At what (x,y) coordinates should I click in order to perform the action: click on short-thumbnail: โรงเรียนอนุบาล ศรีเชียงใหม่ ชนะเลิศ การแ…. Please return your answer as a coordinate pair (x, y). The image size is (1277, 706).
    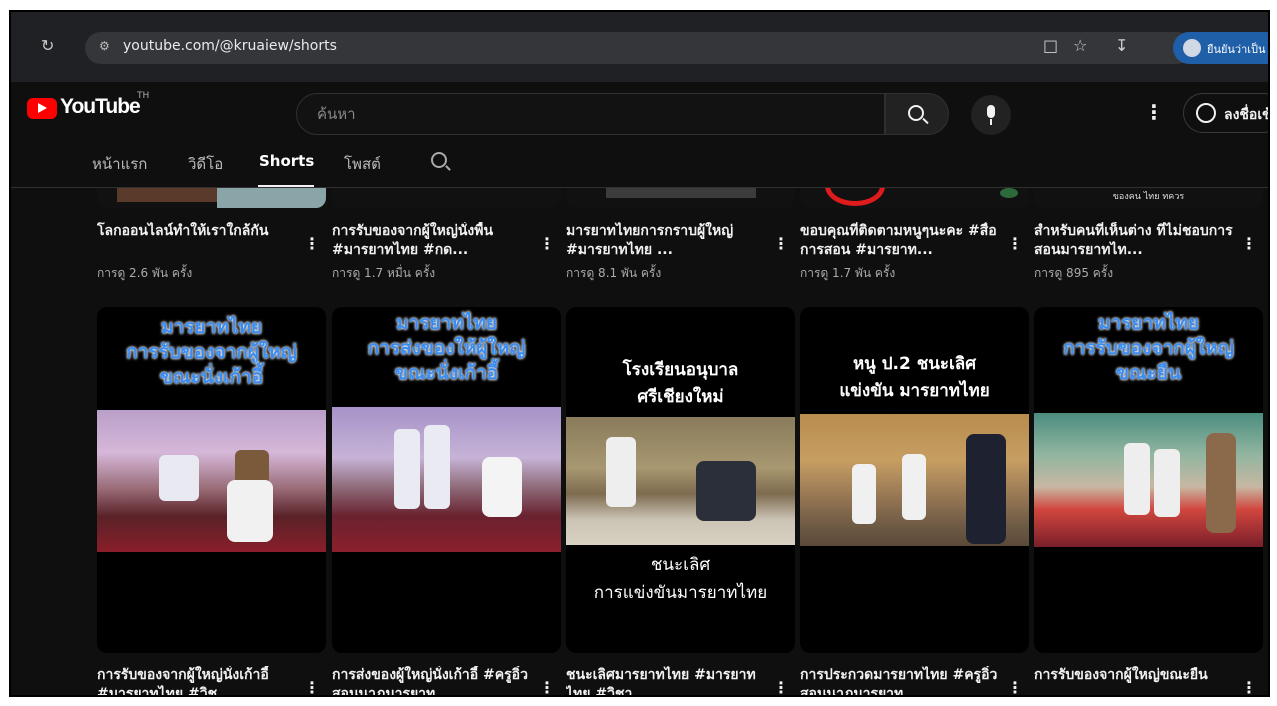
    Looking at the image, I should click on (680, 480).